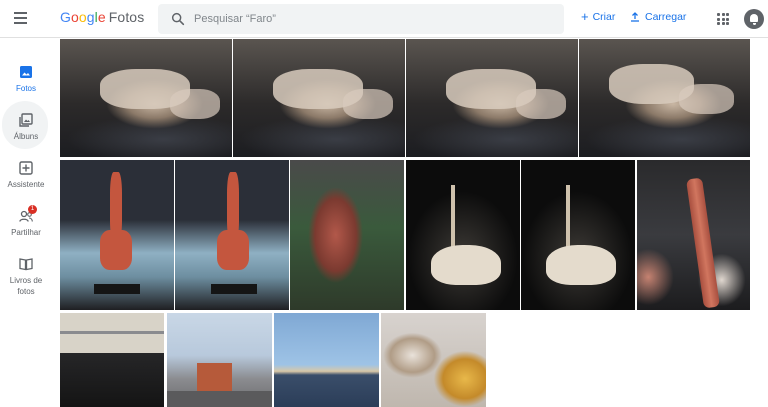 The height and width of the screenshot is (407, 768). I want to click on apps-grid-icon, so click(723, 19).